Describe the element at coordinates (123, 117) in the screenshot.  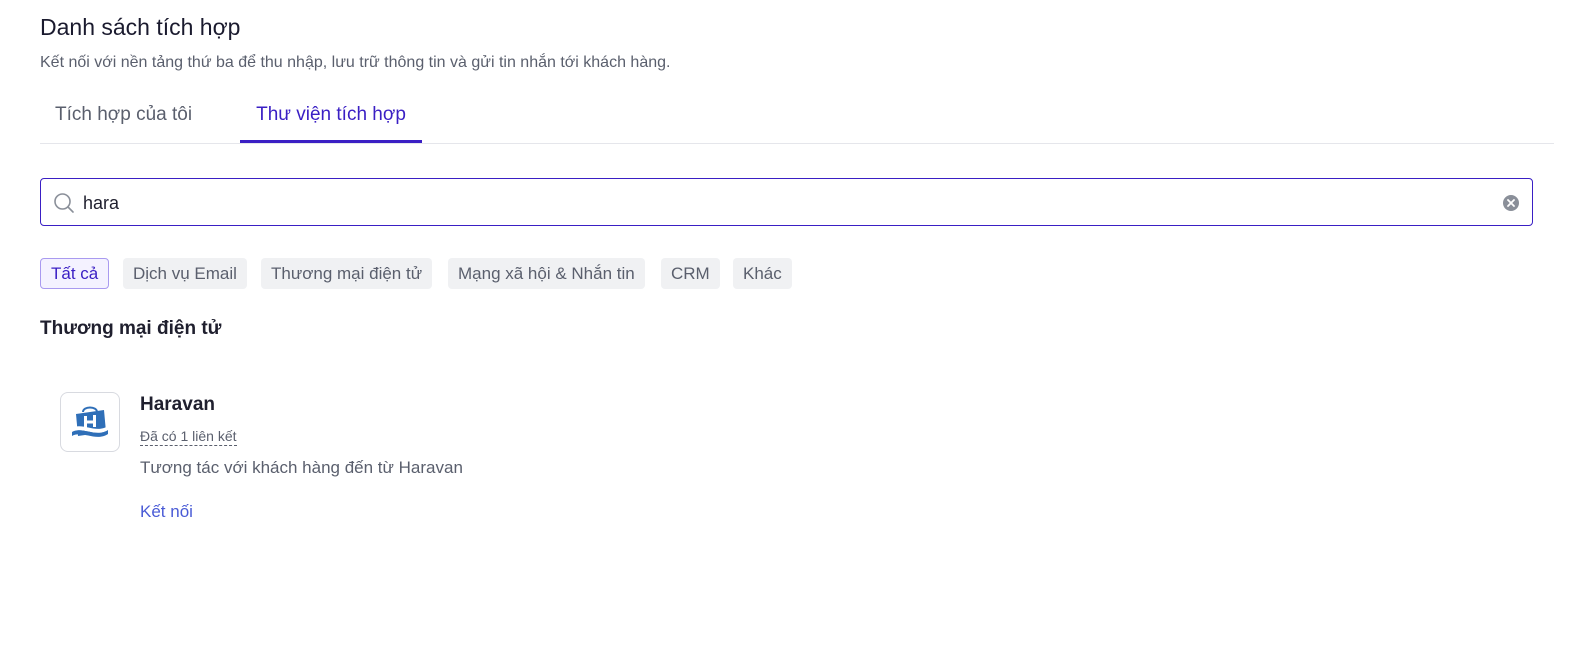
I see `tab-my-integrations: Tích hợp của tôi` at that location.